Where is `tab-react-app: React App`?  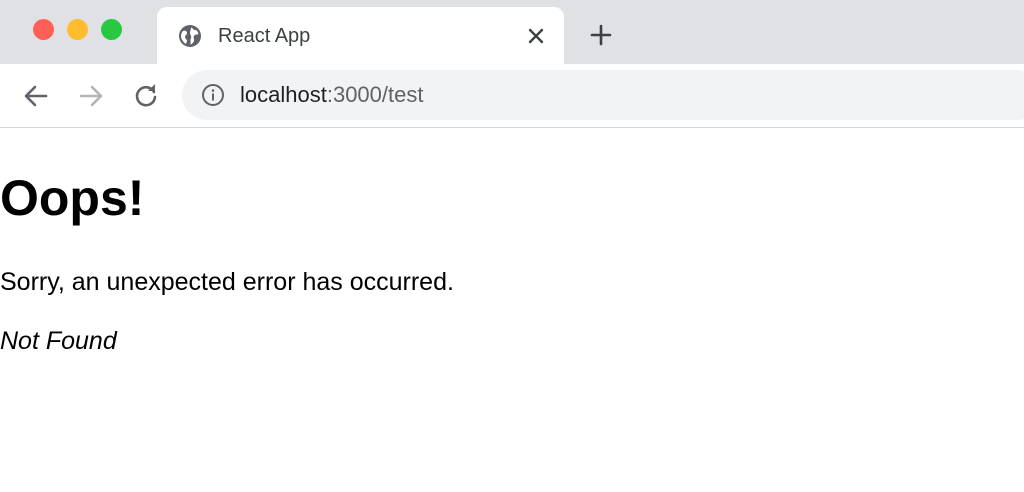
tab-react-app: React App is located at coordinates (360, 35).